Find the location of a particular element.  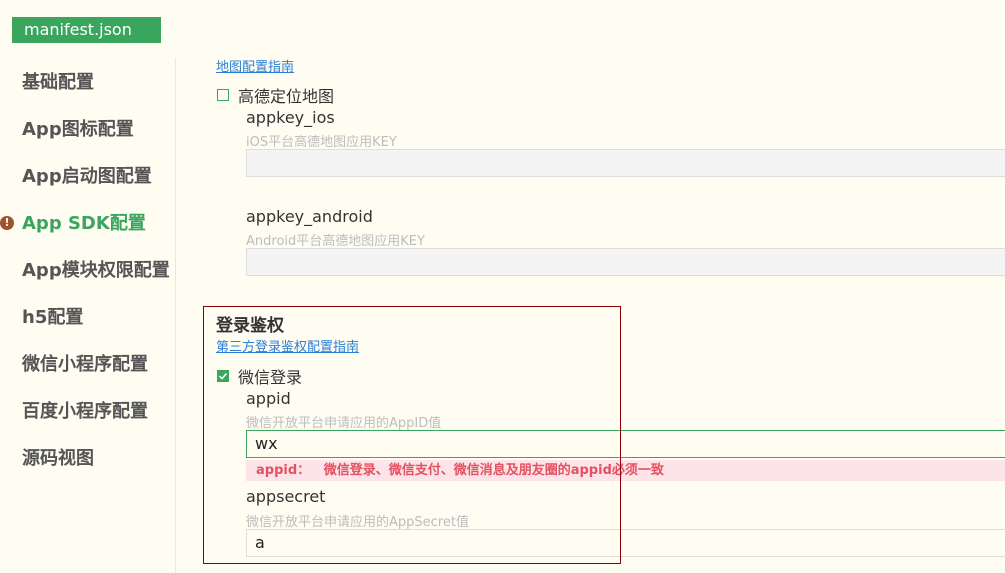

map-guide-link: 地图配置指南 is located at coordinates (255, 65).